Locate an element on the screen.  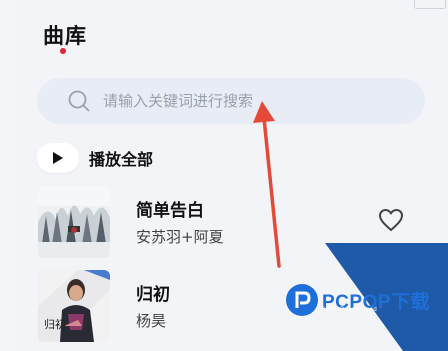
like-button is located at coordinates (391, 222).